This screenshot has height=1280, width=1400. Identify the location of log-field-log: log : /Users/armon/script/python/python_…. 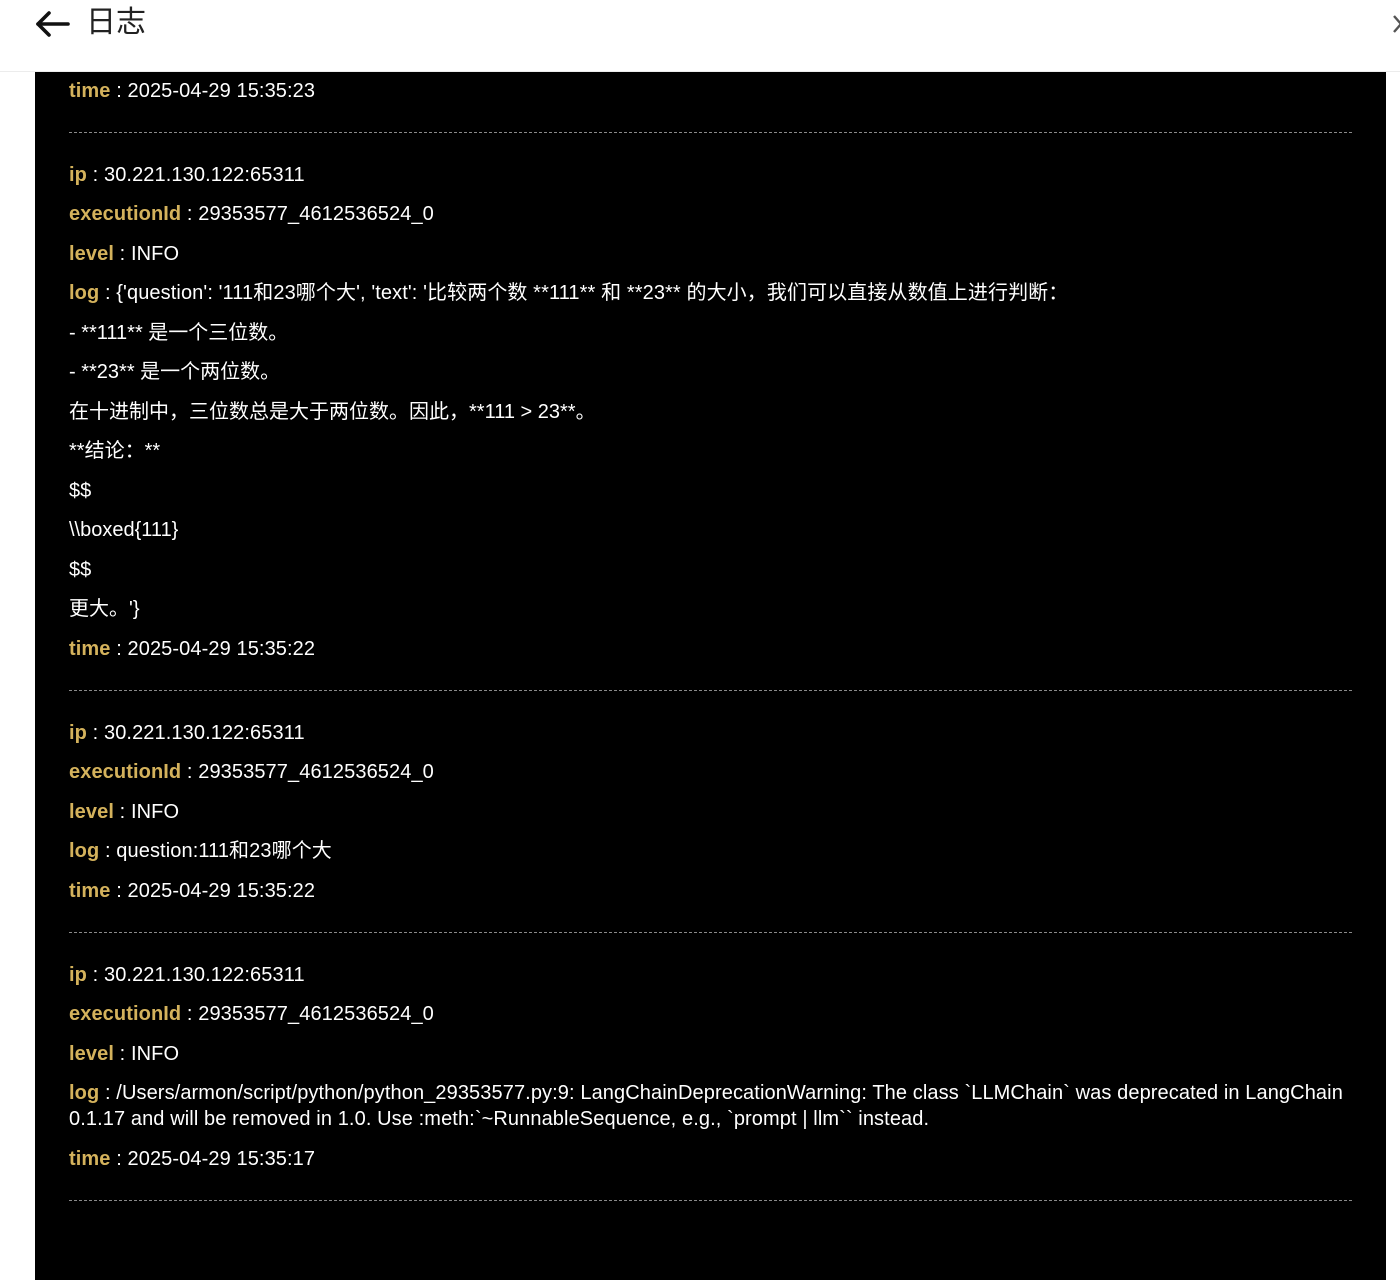
(710, 1106).